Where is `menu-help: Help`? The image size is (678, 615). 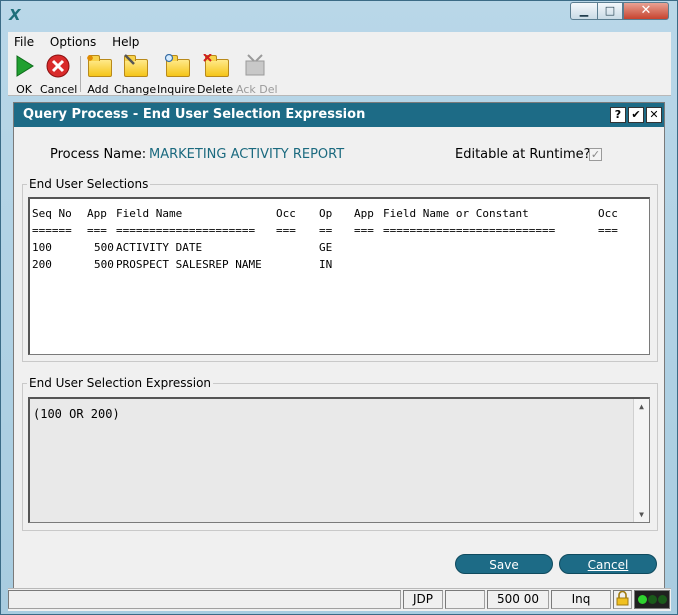
menu-help: Help is located at coordinates (125, 41).